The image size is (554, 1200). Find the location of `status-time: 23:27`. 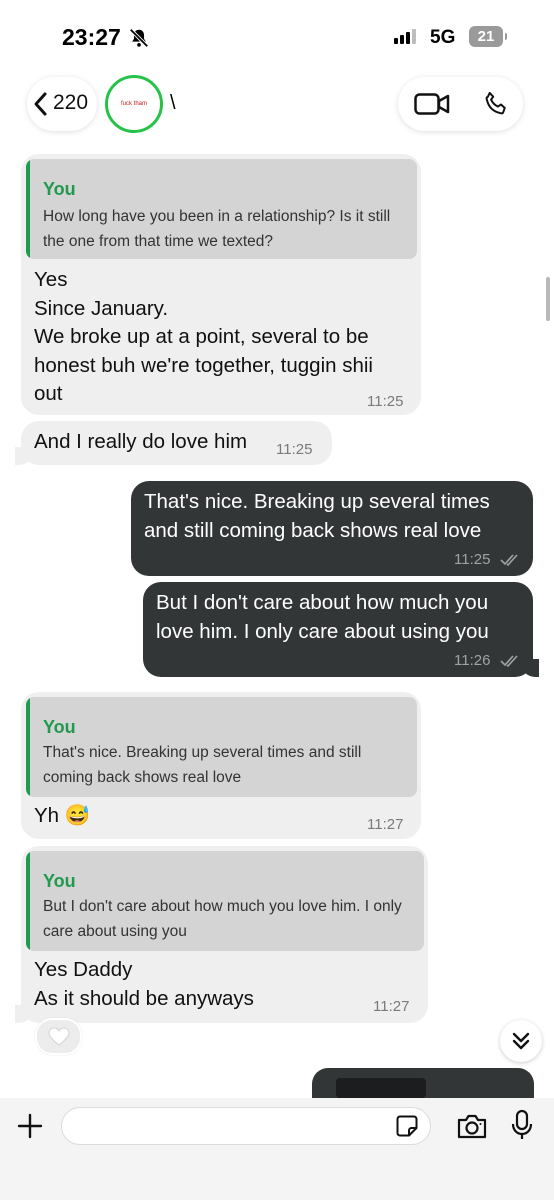

status-time: 23:27 is located at coordinates (91, 37).